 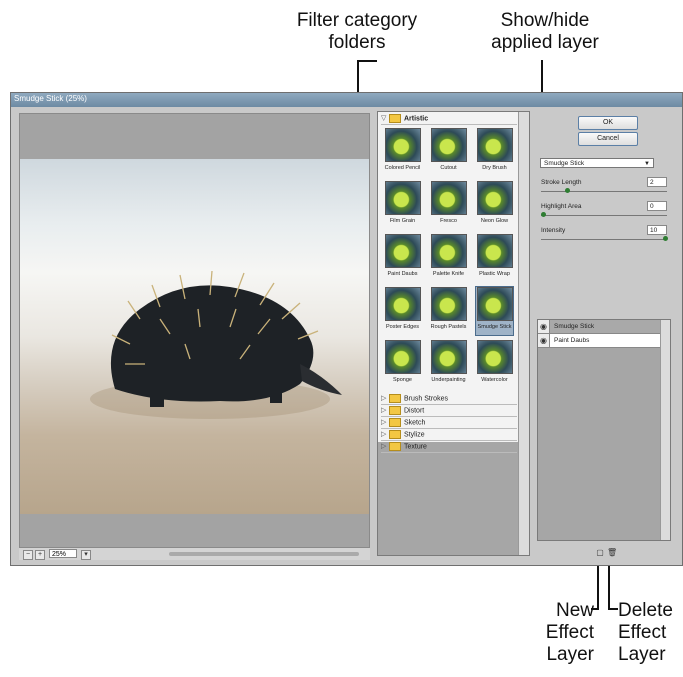 I want to click on filter-thumbnail: Sponge, so click(x=402, y=364).